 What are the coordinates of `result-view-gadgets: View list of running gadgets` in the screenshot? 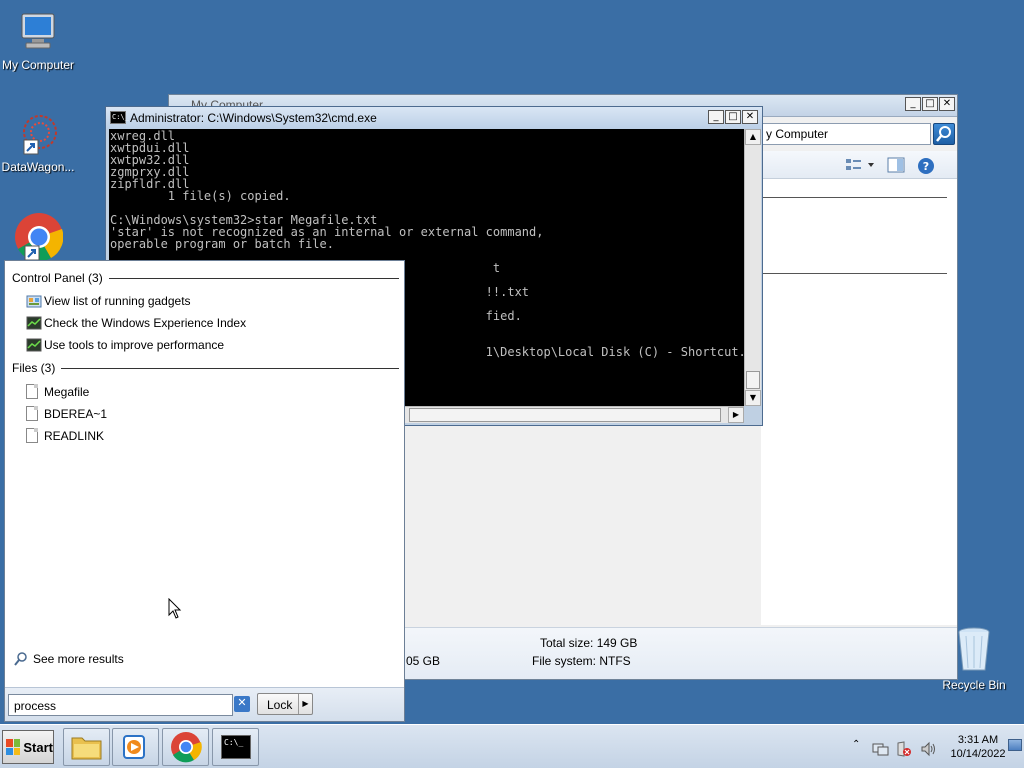 It's located at (108, 301).